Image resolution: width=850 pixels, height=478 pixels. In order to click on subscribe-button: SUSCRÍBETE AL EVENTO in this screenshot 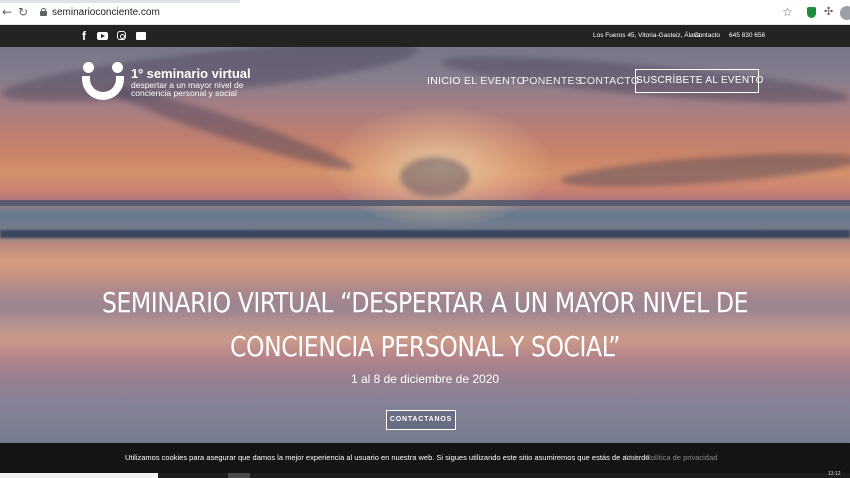, I will do `click(699, 81)`.